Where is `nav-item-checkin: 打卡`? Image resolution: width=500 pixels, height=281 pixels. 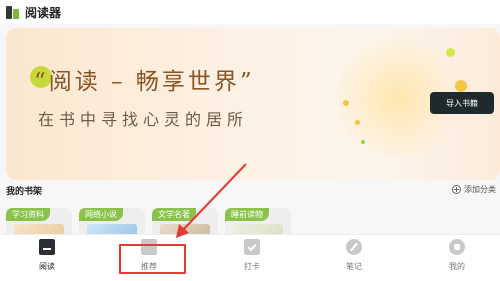
nav-item-checkin: 打卡 is located at coordinates (252, 259).